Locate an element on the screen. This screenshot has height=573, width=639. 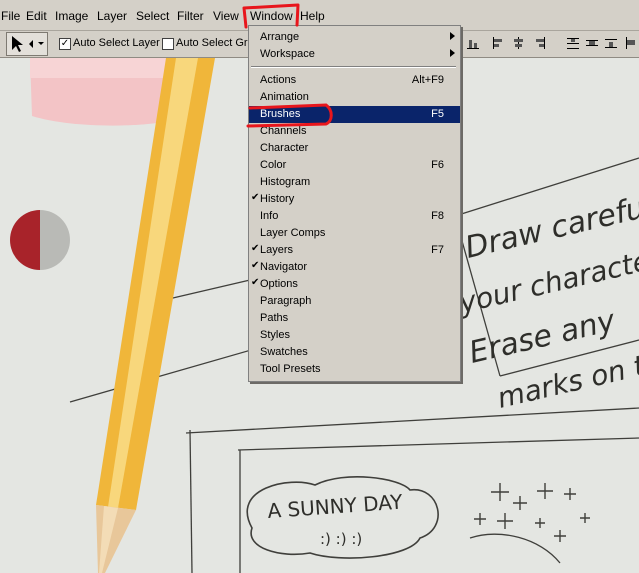
bubble-title: A SUNNY DAY is located at coordinates (335, 506).